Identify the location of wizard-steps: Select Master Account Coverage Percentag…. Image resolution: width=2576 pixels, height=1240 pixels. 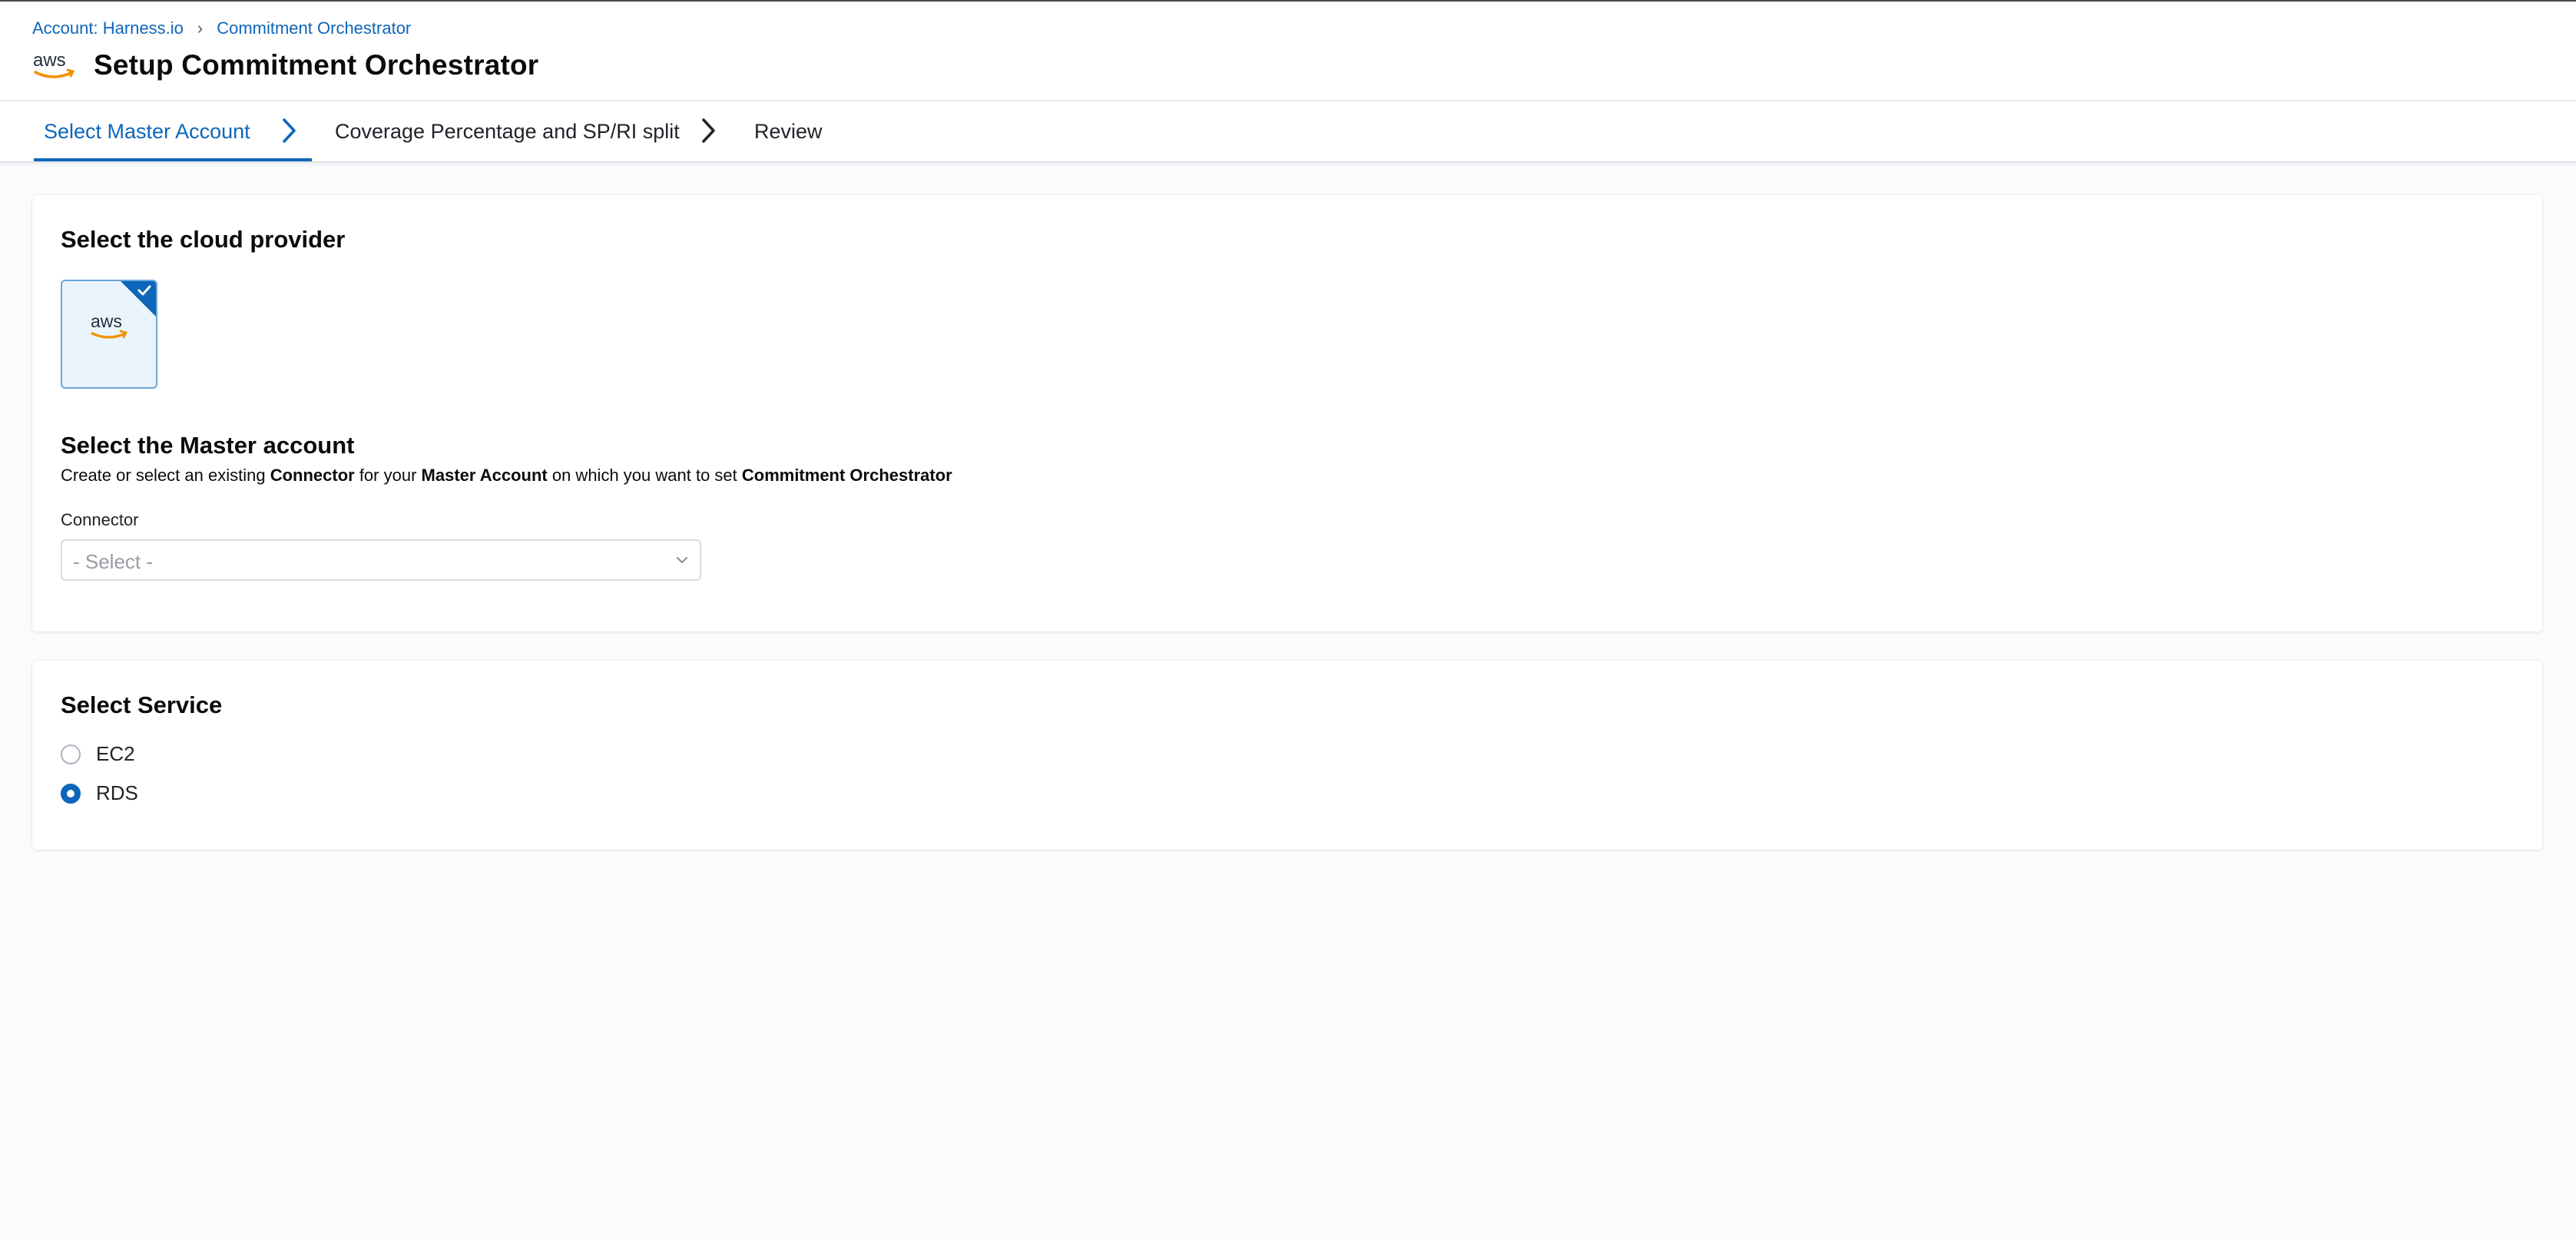
(1288, 132).